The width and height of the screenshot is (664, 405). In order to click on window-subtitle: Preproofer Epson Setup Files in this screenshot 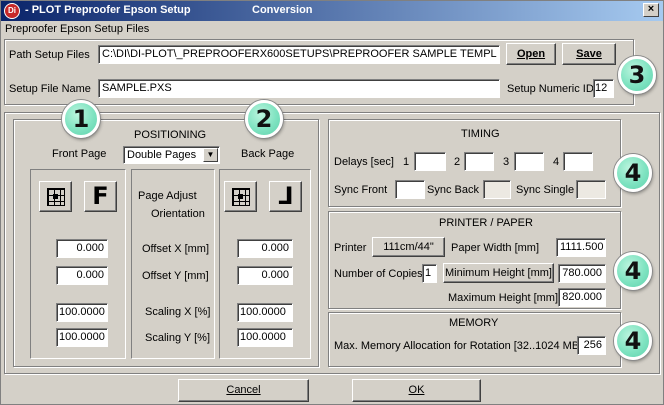, I will do `click(77, 29)`.